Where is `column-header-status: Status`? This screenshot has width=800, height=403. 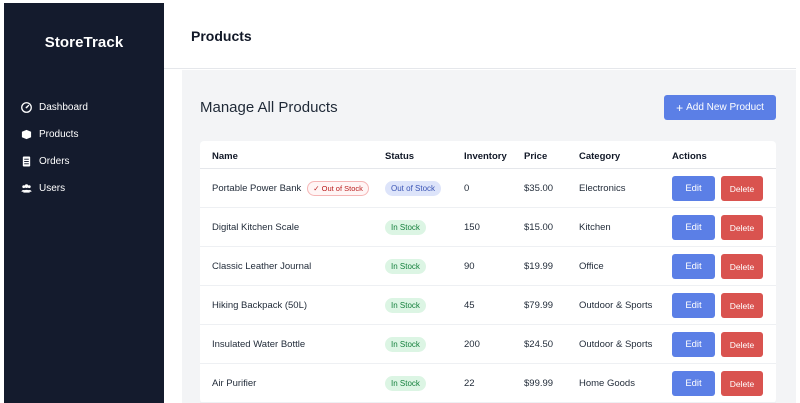
column-header-status: Status is located at coordinates (400, 156).